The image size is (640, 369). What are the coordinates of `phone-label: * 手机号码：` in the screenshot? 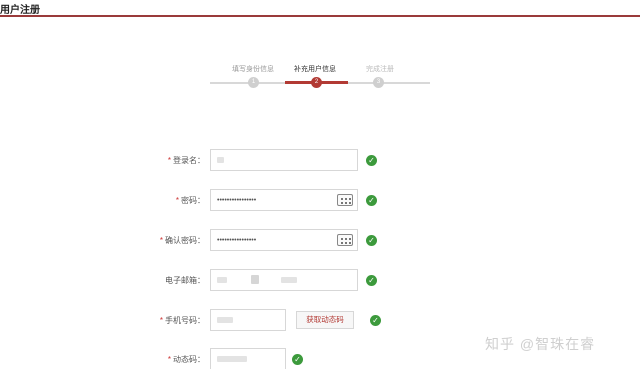 It's located at (102, 320).